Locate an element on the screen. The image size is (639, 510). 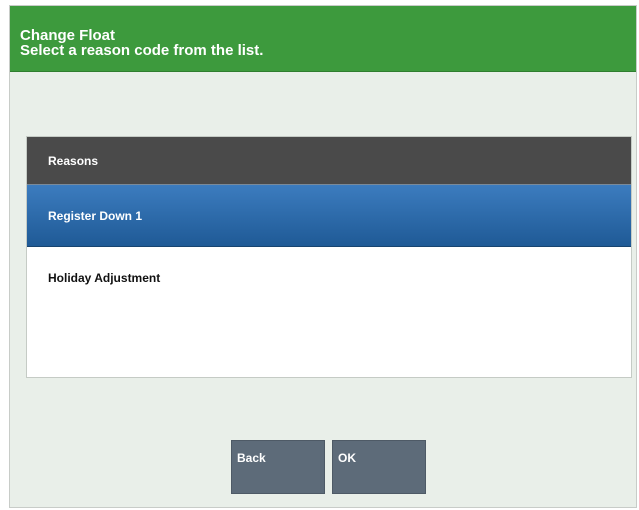
back-button: Back is located at coordinates (278, 467).